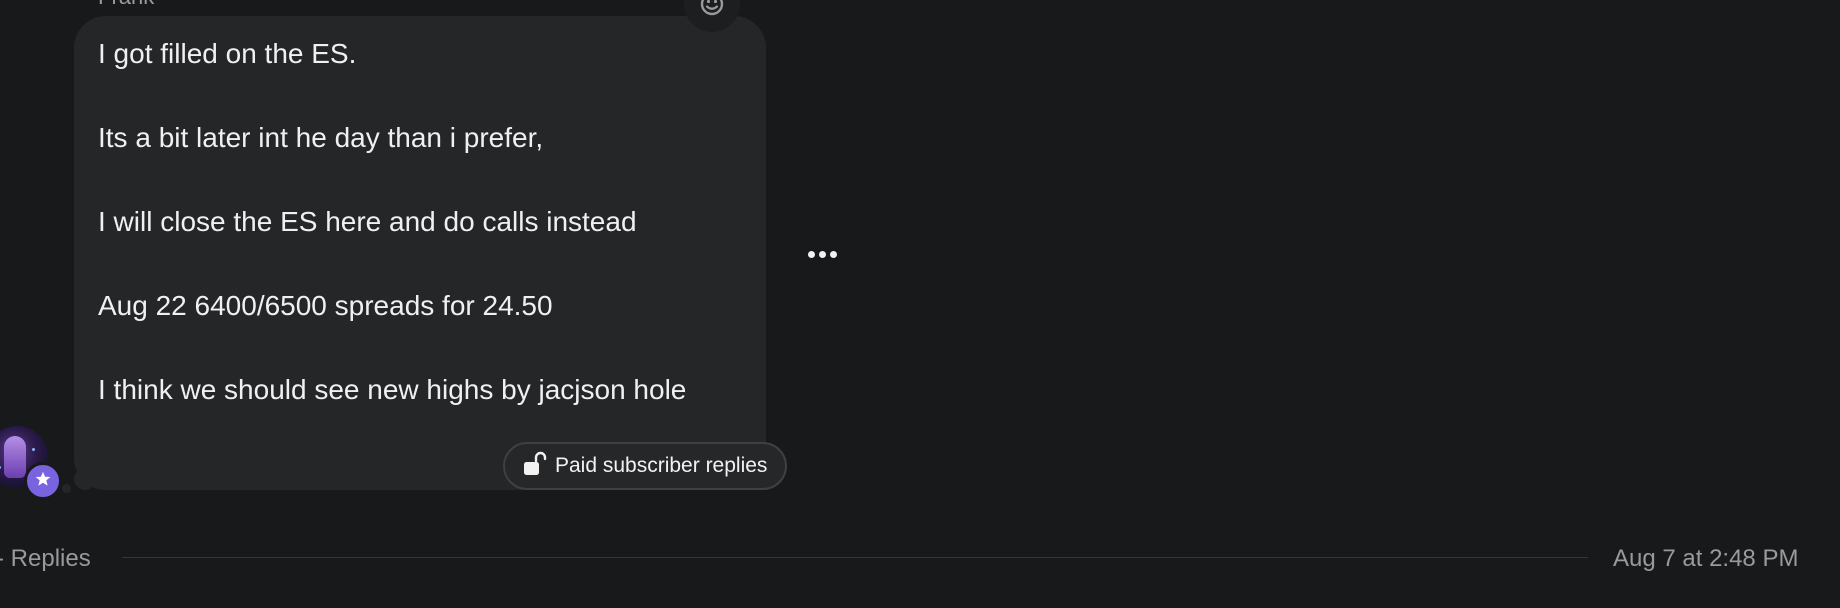 Image resolution: width=1840 pixels, height=608 pixels. I want to click on message-timestamp: Aug 7 at 2:48 PM, so click(1706, 558).